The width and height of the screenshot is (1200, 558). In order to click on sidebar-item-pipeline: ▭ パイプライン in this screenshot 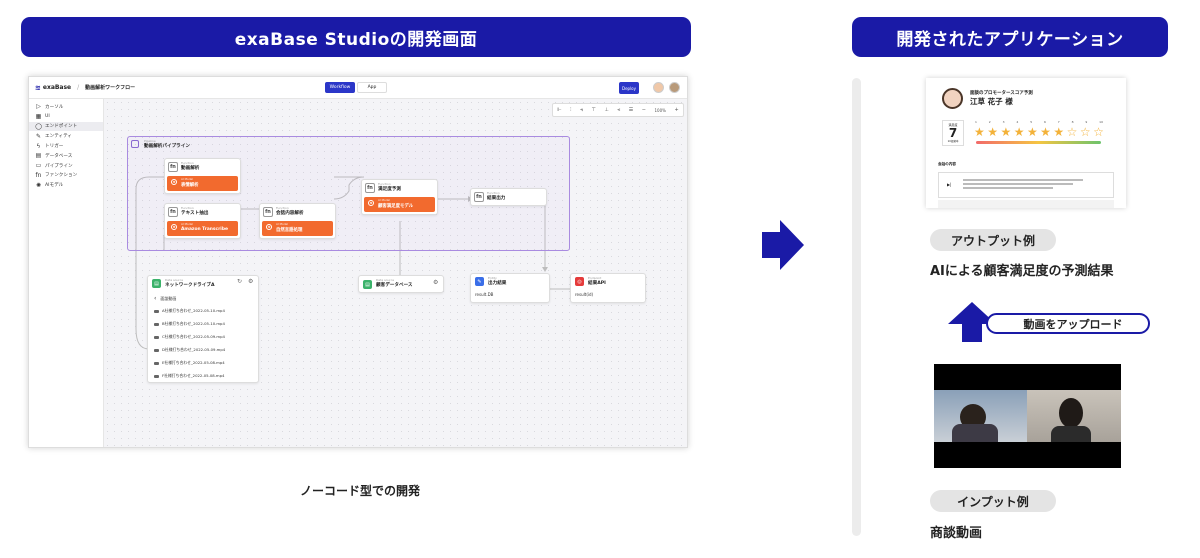, I will do `click(66, 166)`.